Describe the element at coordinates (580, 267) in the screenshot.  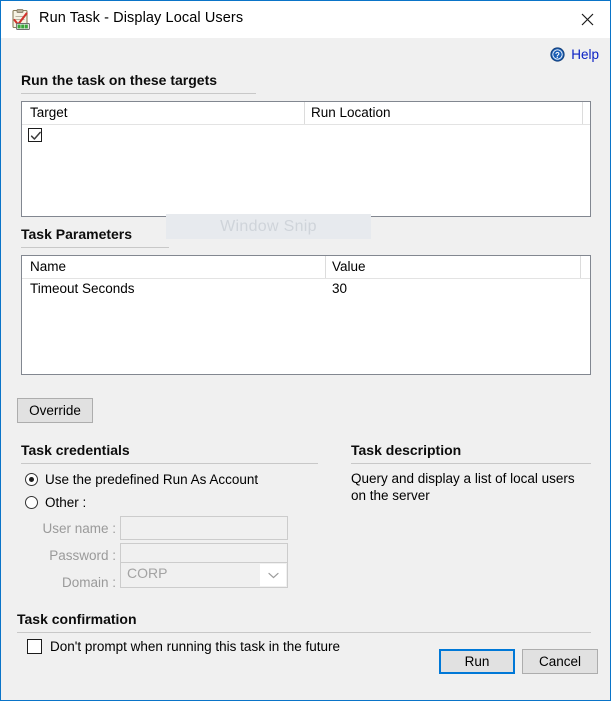
I see `parameters-column-divider-right` at that location.